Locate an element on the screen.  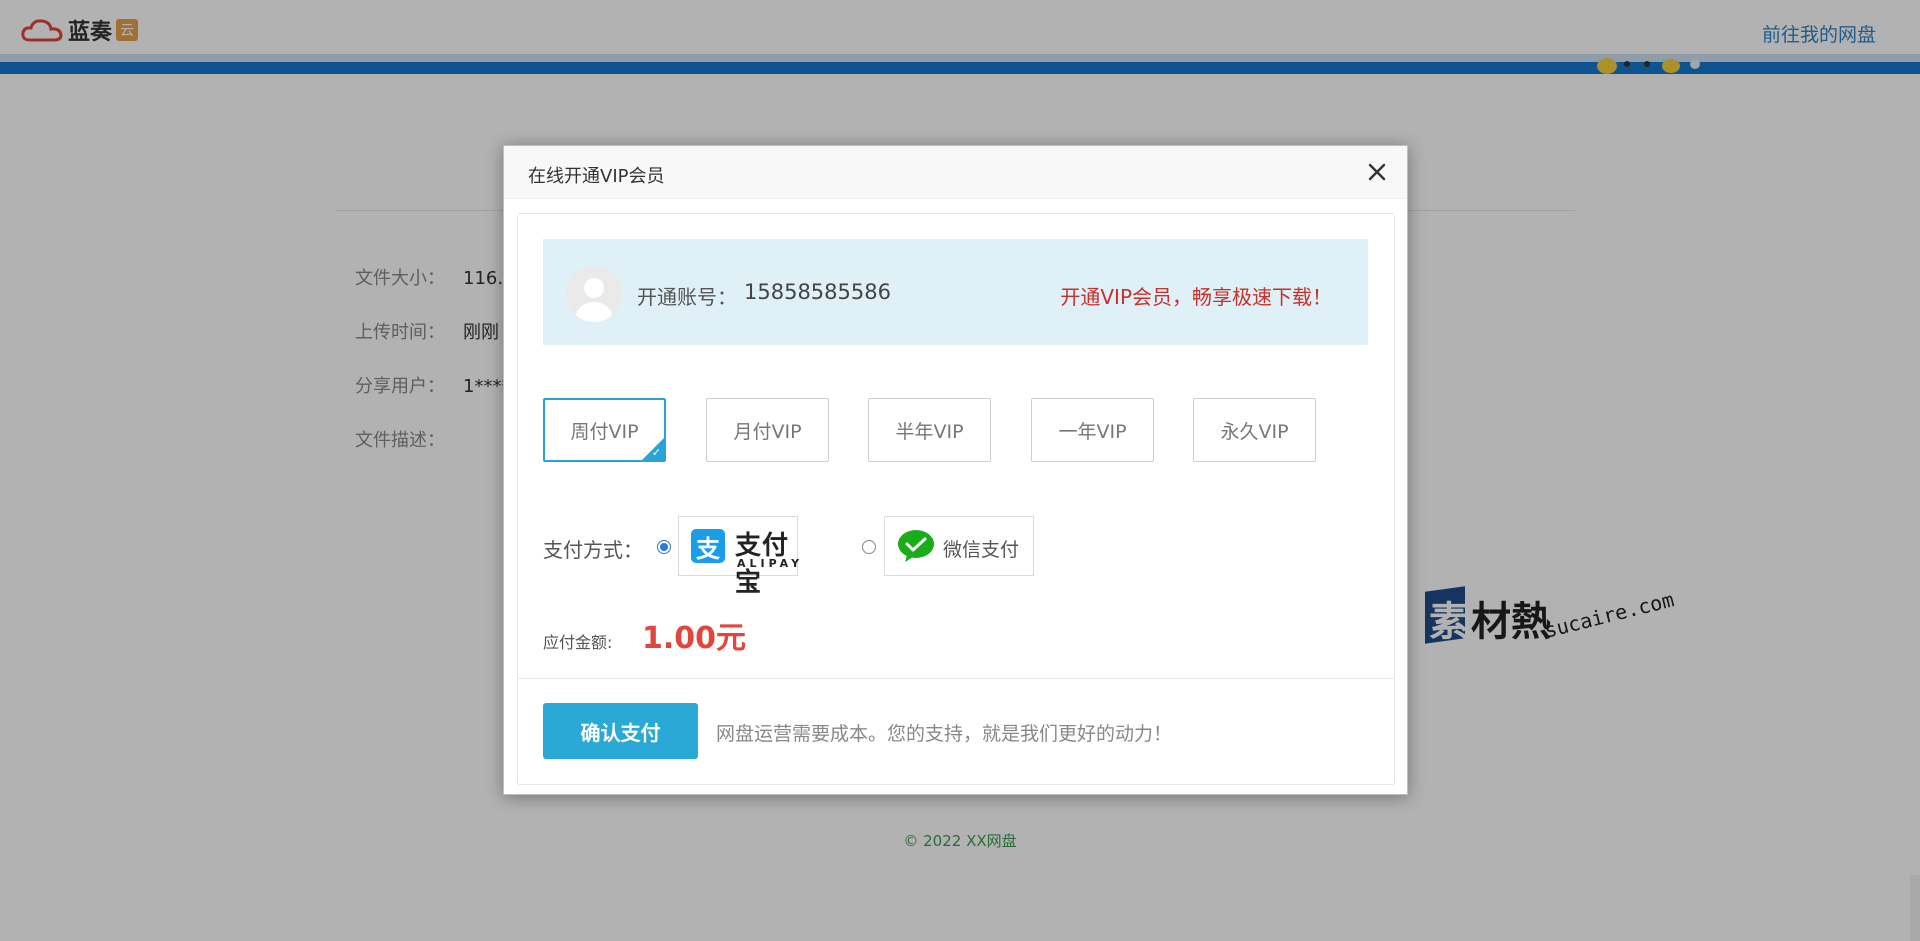
plan-label: 半年VIP is located at coordinates (929, 431).